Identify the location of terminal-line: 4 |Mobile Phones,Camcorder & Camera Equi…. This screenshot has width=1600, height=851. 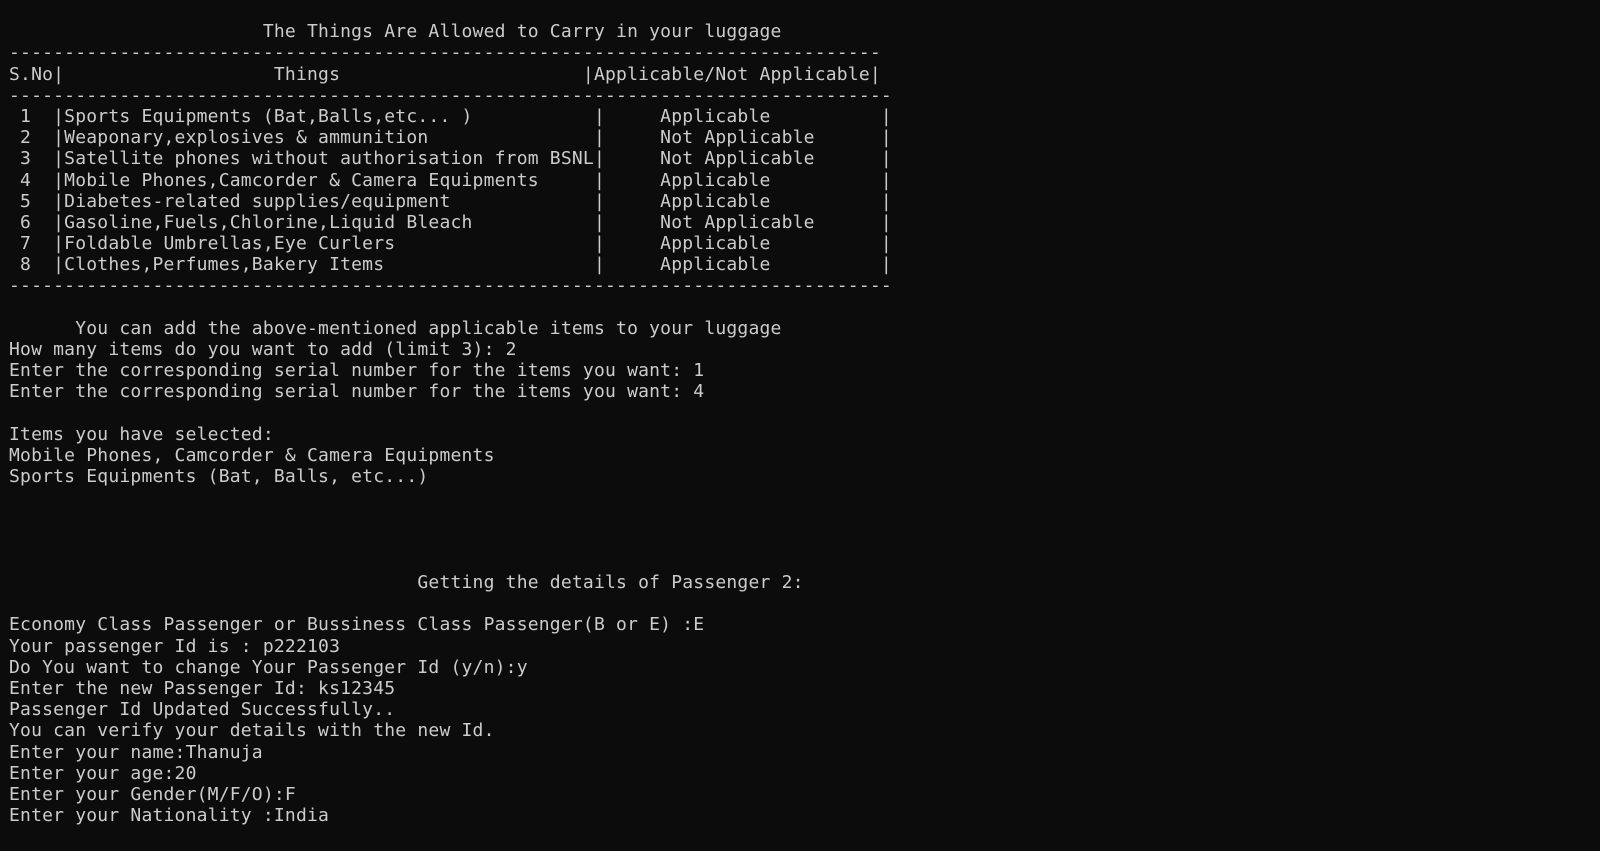
(450, 180).